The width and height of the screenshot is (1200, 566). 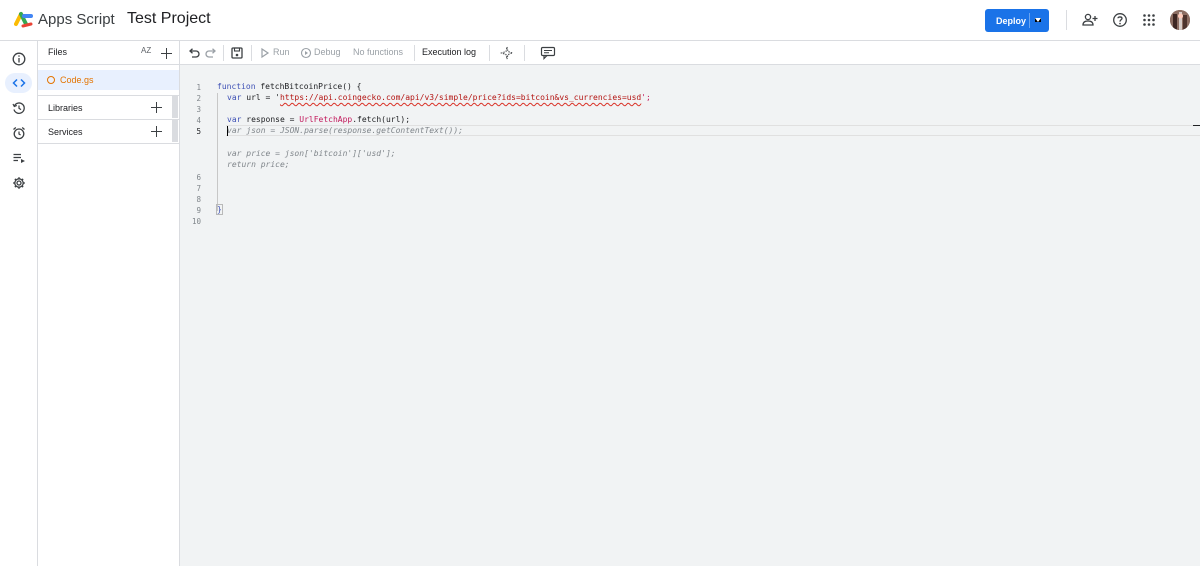 What do you see at coordinates (198, 188) in the screenshot?
I see `line-number: 7` at bounding box center [198, 188].